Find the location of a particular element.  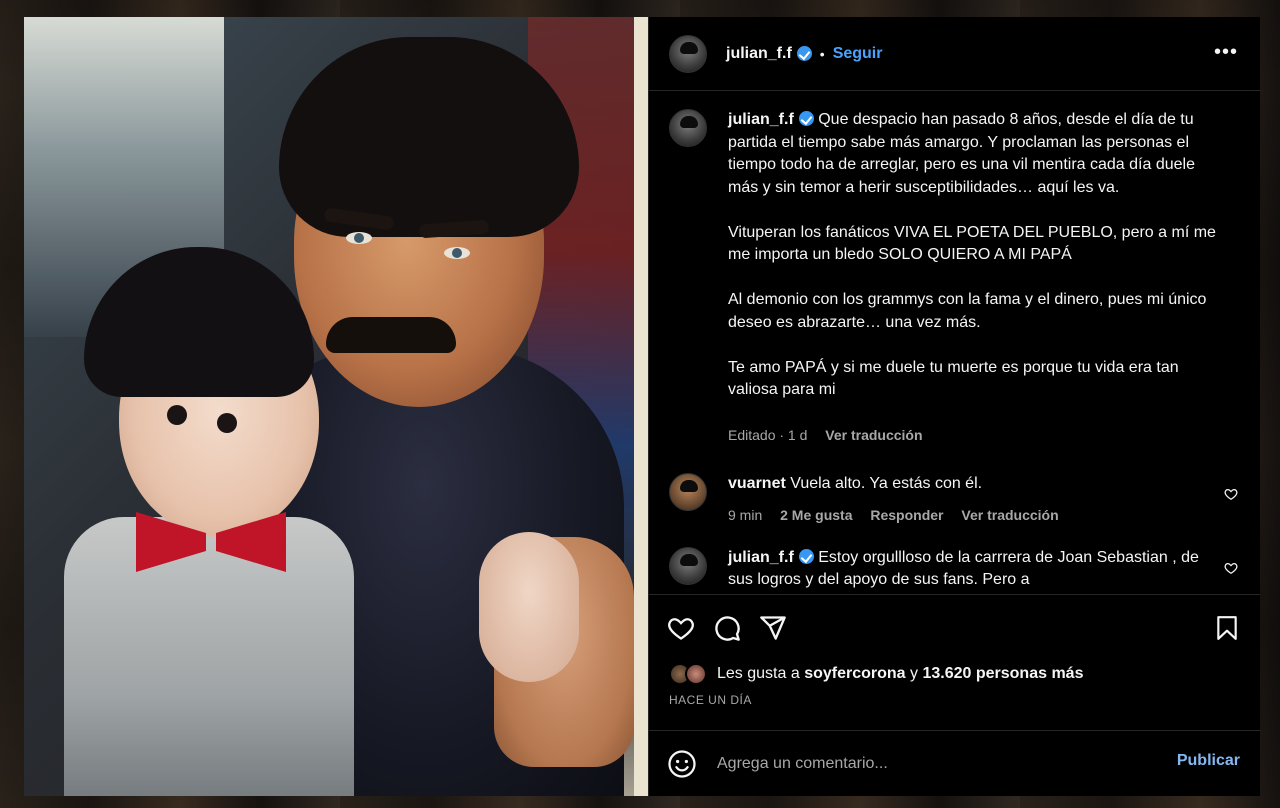

caption-username: julian_f.f is located at coordinates (761, 119).